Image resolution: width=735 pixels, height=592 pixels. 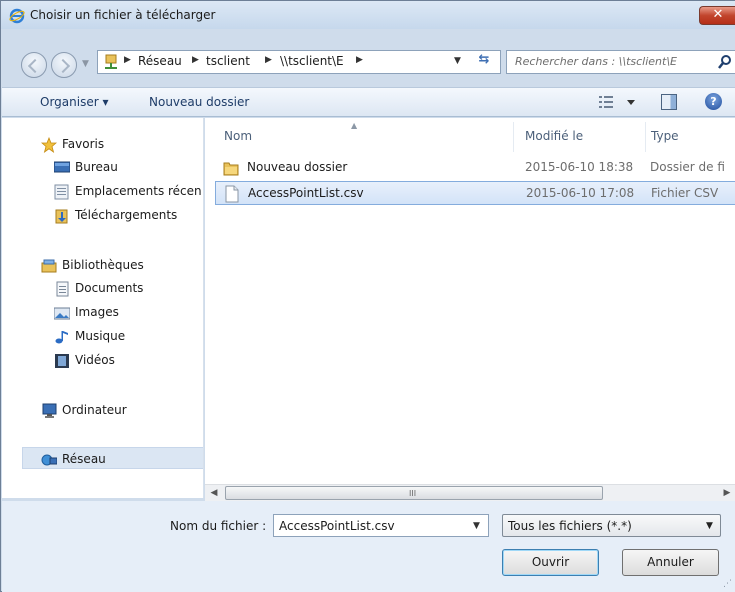 What do you see at coordinates (61, 337) in the screenshot?
I see `music-icon` at bounding box center [61, 337].